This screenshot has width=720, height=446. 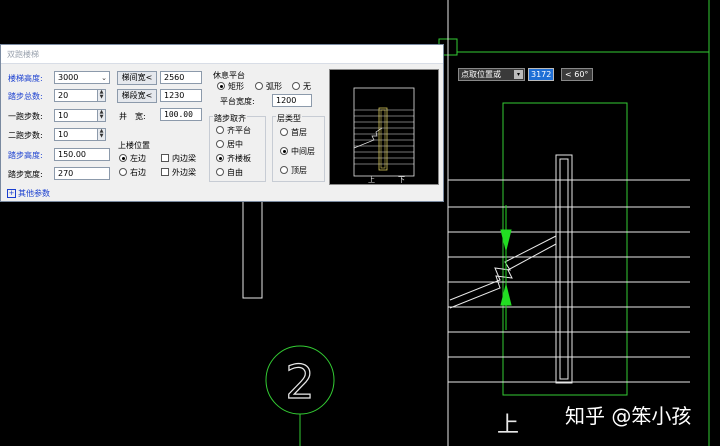 What do you see at coordinates (289, 118) in the screenshot?
I see `floor-type-label: 层类型` at bounding box center [289, 118].